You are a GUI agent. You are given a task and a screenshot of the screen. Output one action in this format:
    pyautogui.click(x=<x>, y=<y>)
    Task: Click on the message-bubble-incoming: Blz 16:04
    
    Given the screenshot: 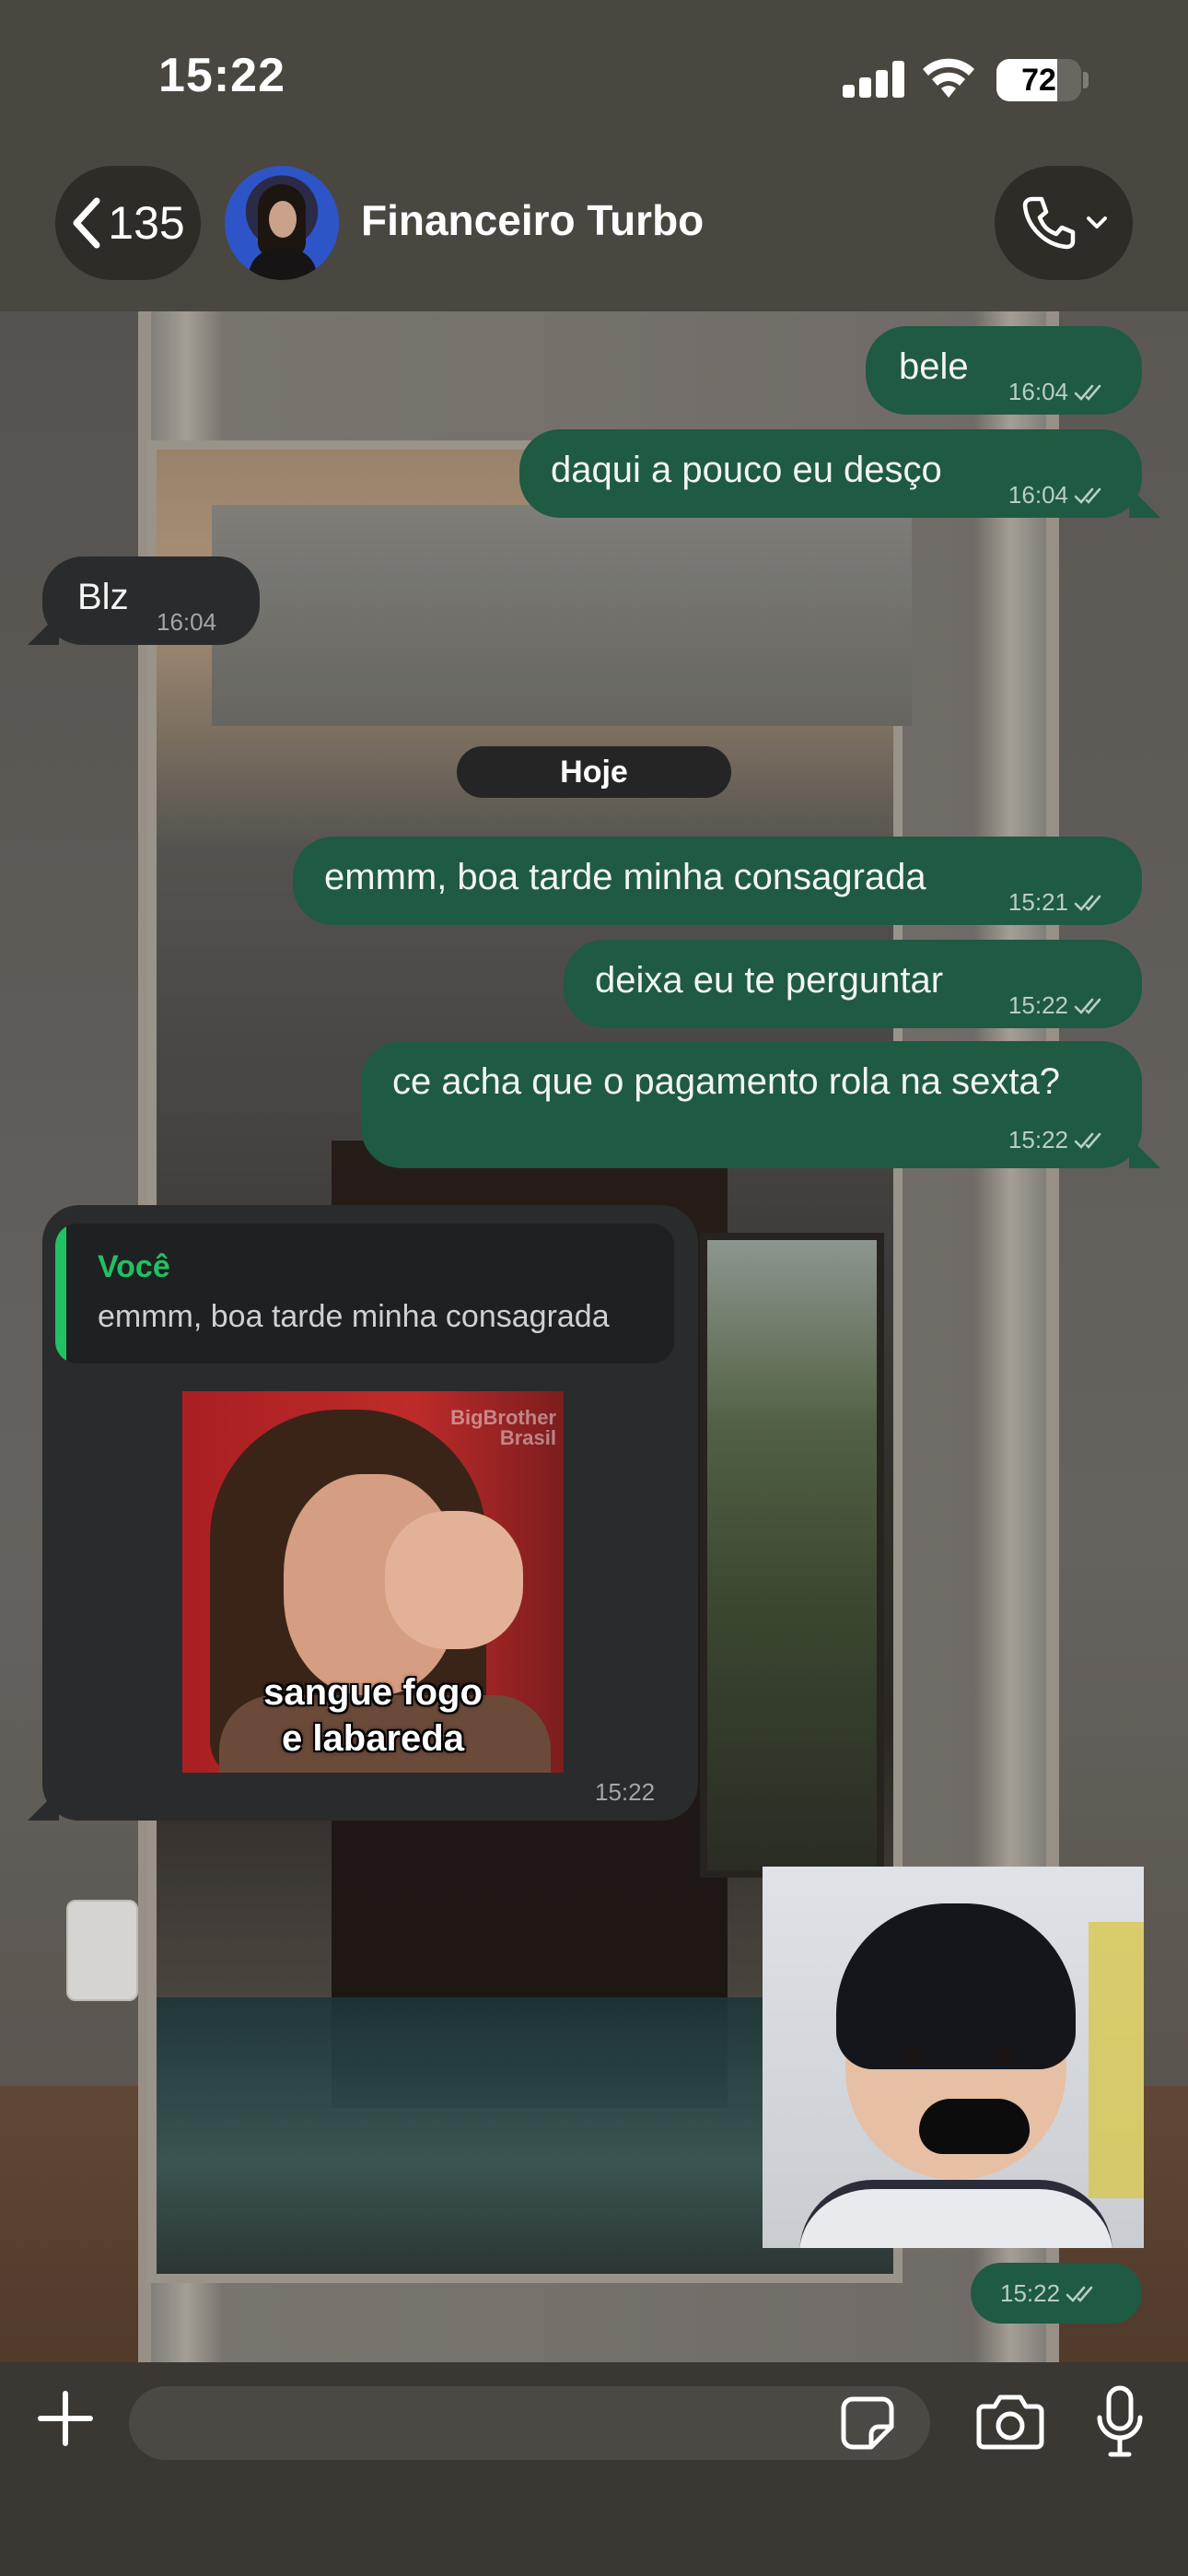 What is the action you would take?
    pyautogui.click(x=151, y=600)
    